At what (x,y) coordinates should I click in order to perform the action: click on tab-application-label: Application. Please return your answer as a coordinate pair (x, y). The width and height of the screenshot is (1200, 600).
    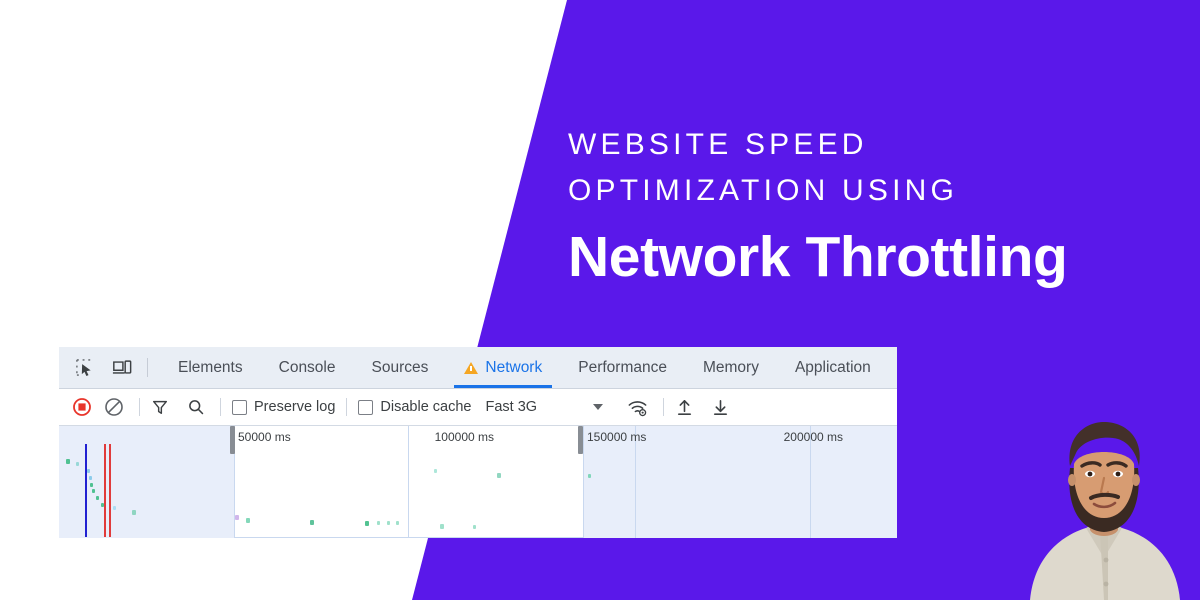
    Looking at the image, I should click on (832, 367).